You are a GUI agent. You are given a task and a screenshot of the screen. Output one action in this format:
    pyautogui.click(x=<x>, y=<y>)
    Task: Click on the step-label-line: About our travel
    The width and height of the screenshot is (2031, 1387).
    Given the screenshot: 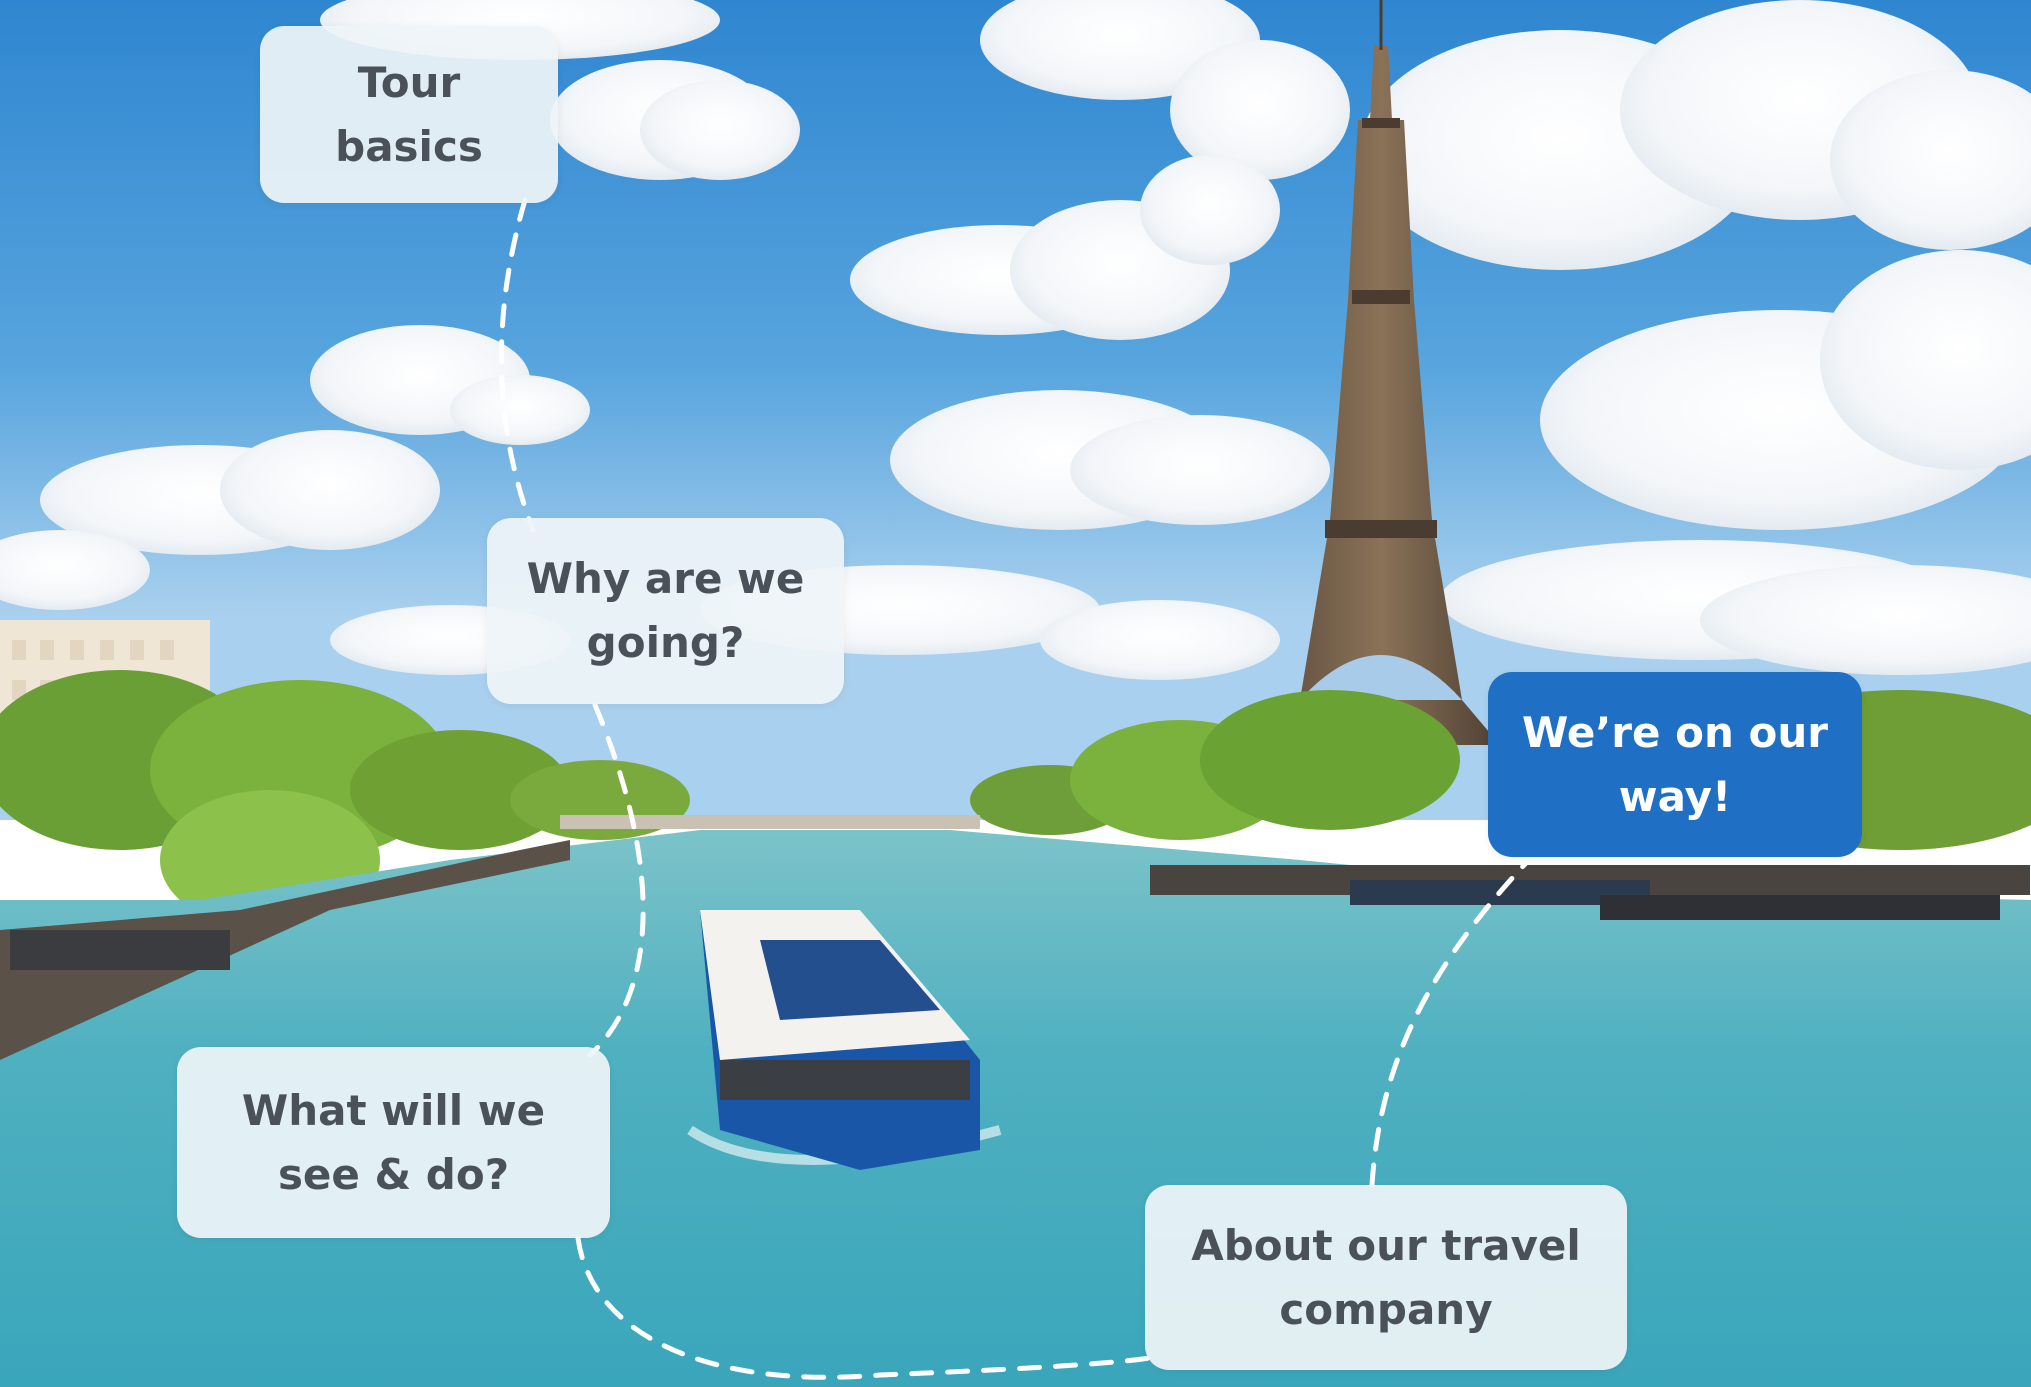 What is the action you would take?
    pyautogui.click(x=1386, y=1245)
    